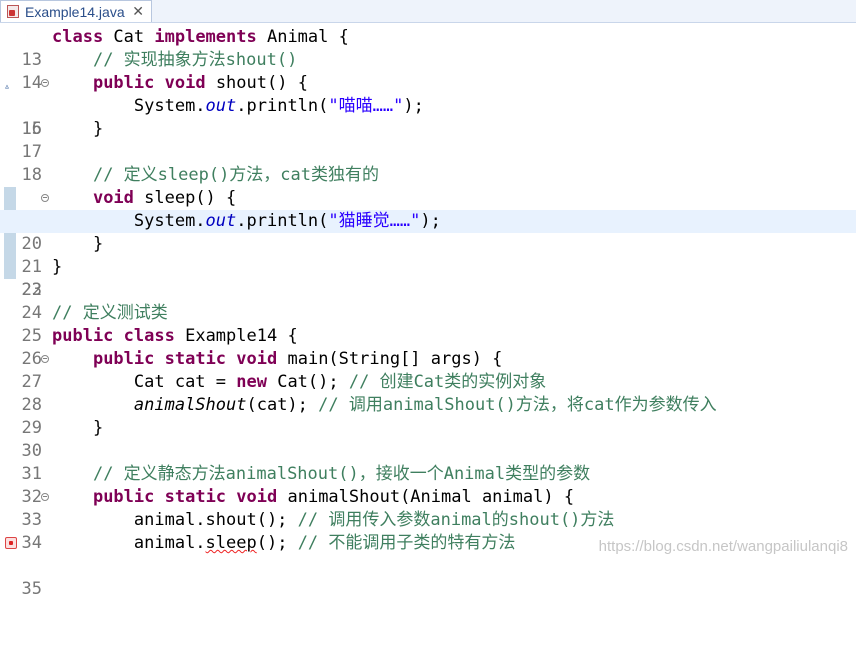 The image size is (856, 647). What do you see at coordinates (428, 393) in the screenshot?
I see `code-line: 28 Cat cat = new Cat(); // 创建Cat类的实例对象` at bounding box center [428, 393].